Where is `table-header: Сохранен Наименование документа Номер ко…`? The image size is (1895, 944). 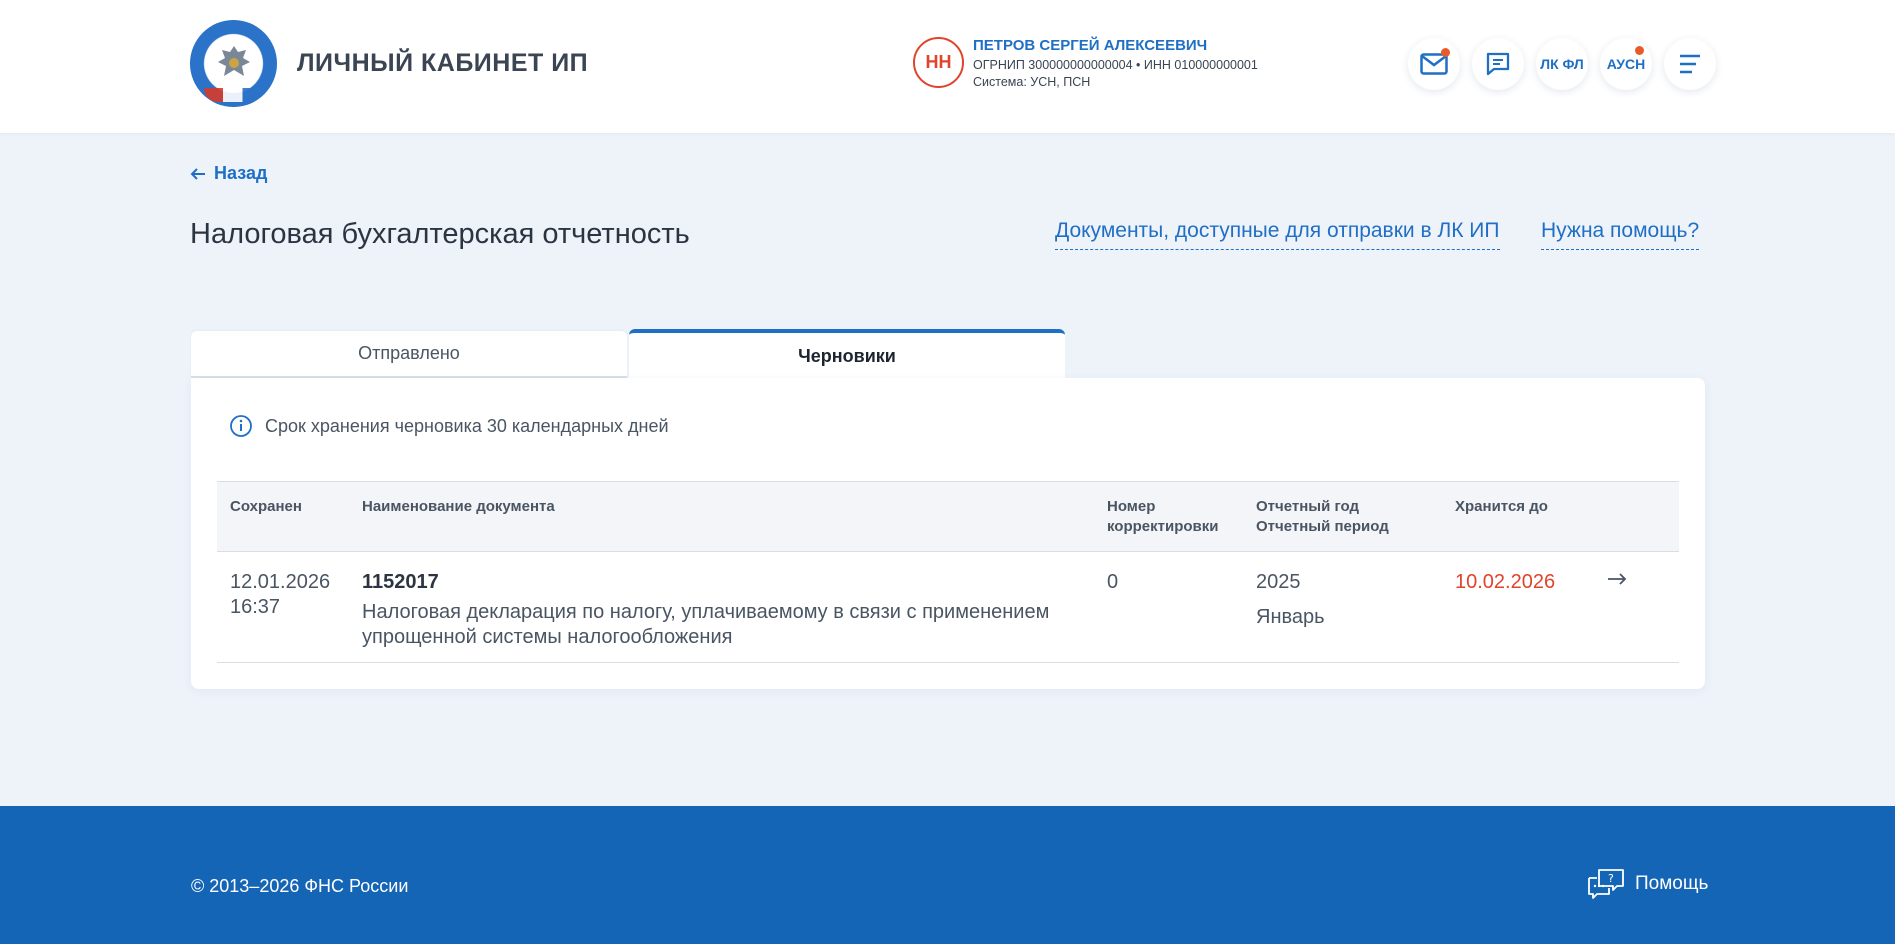 table-header: Сохранен Наименование документа Номер ко… is located at coordinates (948, 516).